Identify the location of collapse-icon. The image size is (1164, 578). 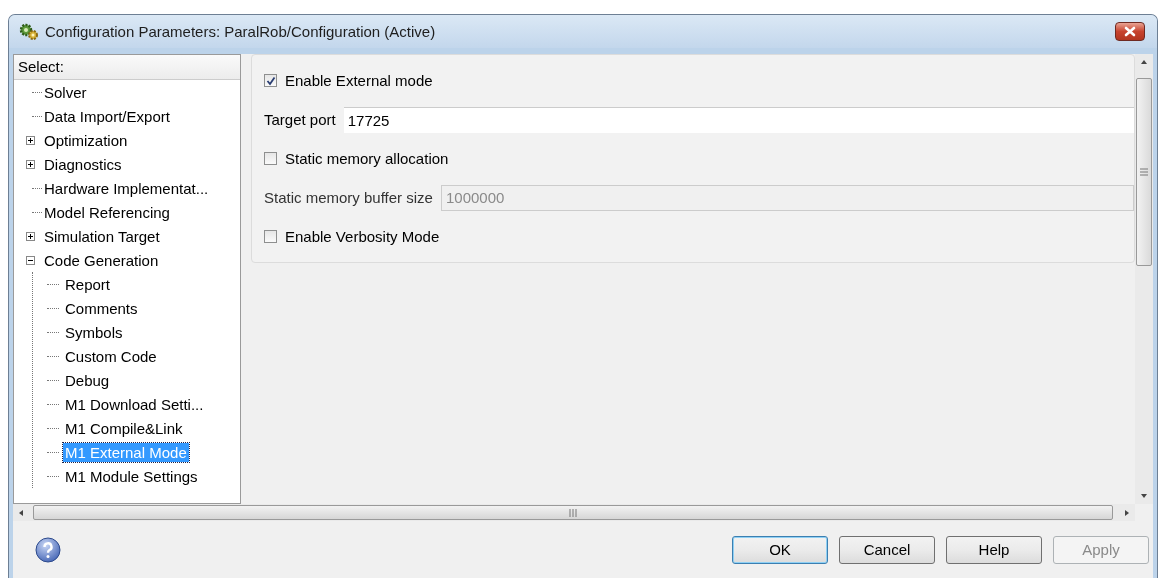
(30, 260).